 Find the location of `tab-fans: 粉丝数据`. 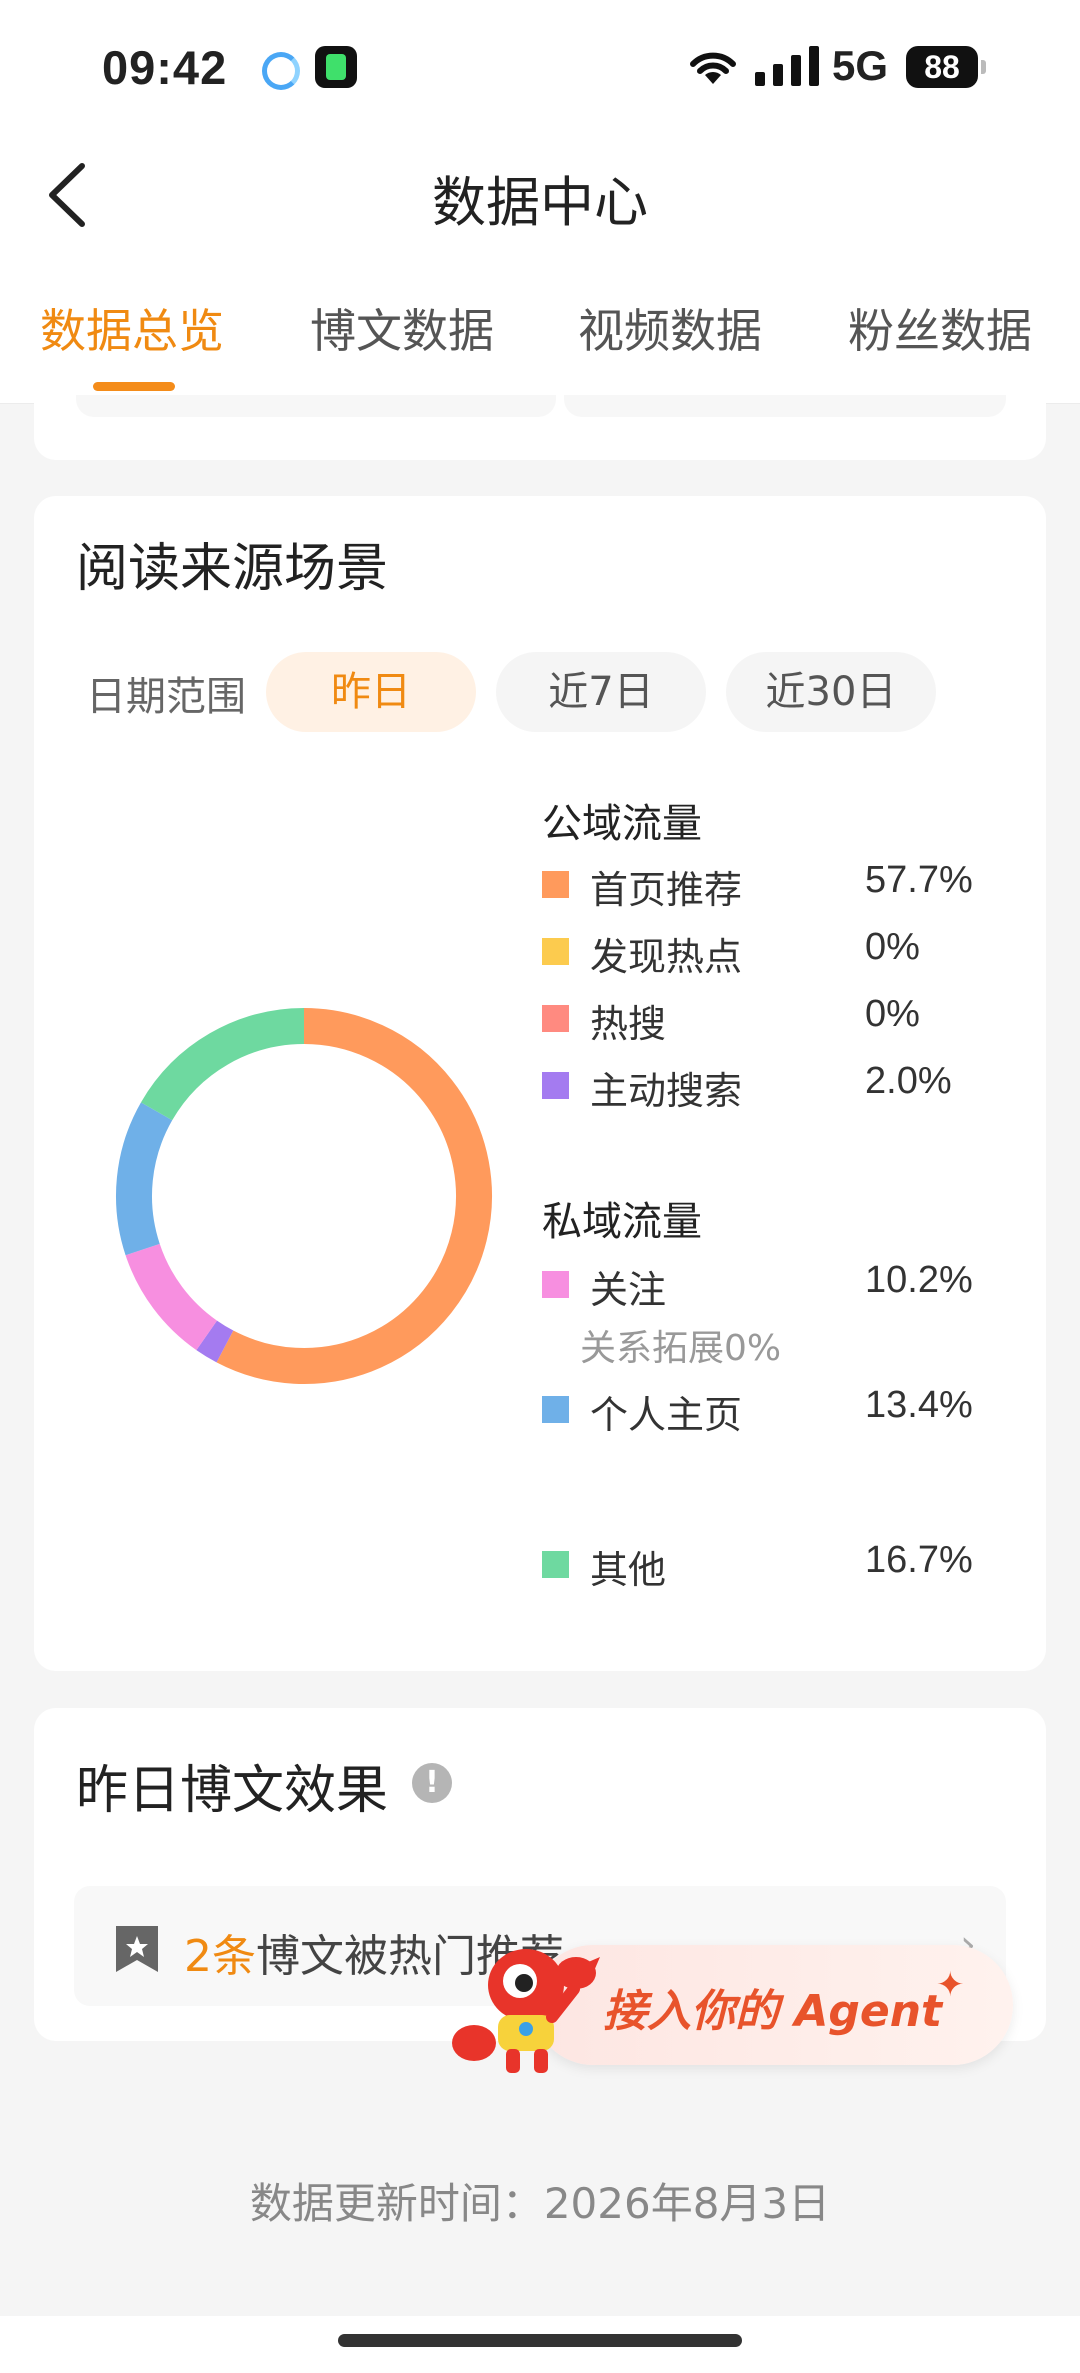

tab-fans: 粉丝数据 is located at coordinates (940, 328).